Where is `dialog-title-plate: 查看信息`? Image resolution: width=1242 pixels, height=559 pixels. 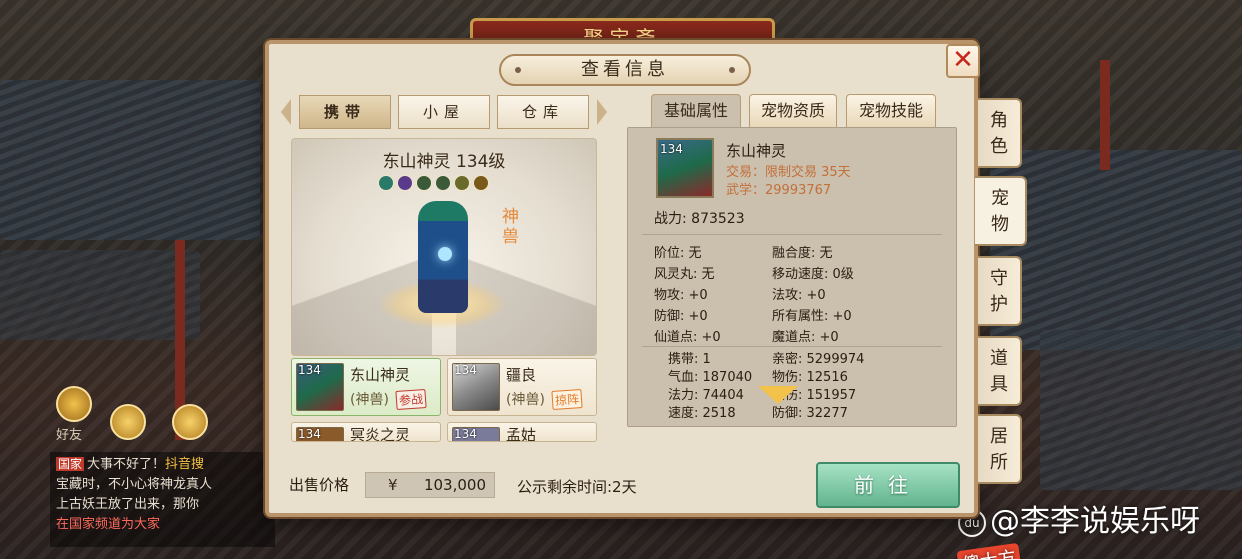 dialog-title-plate: 查看信息 is located at coordinates (625, 70).